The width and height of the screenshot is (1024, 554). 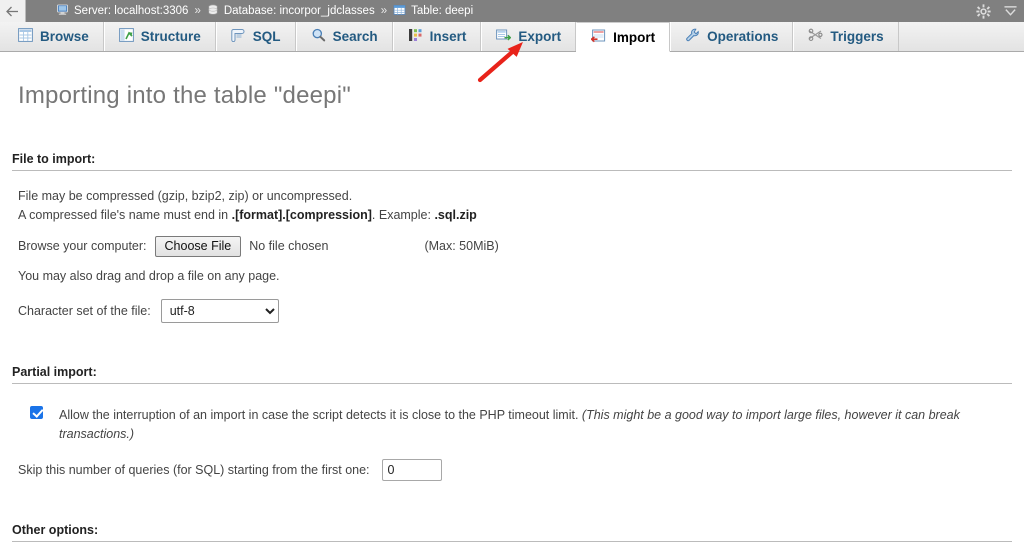 What do you see at coordinates (184, 95) in the screenshot?
I see `page-title: Importing into the table "deepi"` at bounding box center [184, 95].